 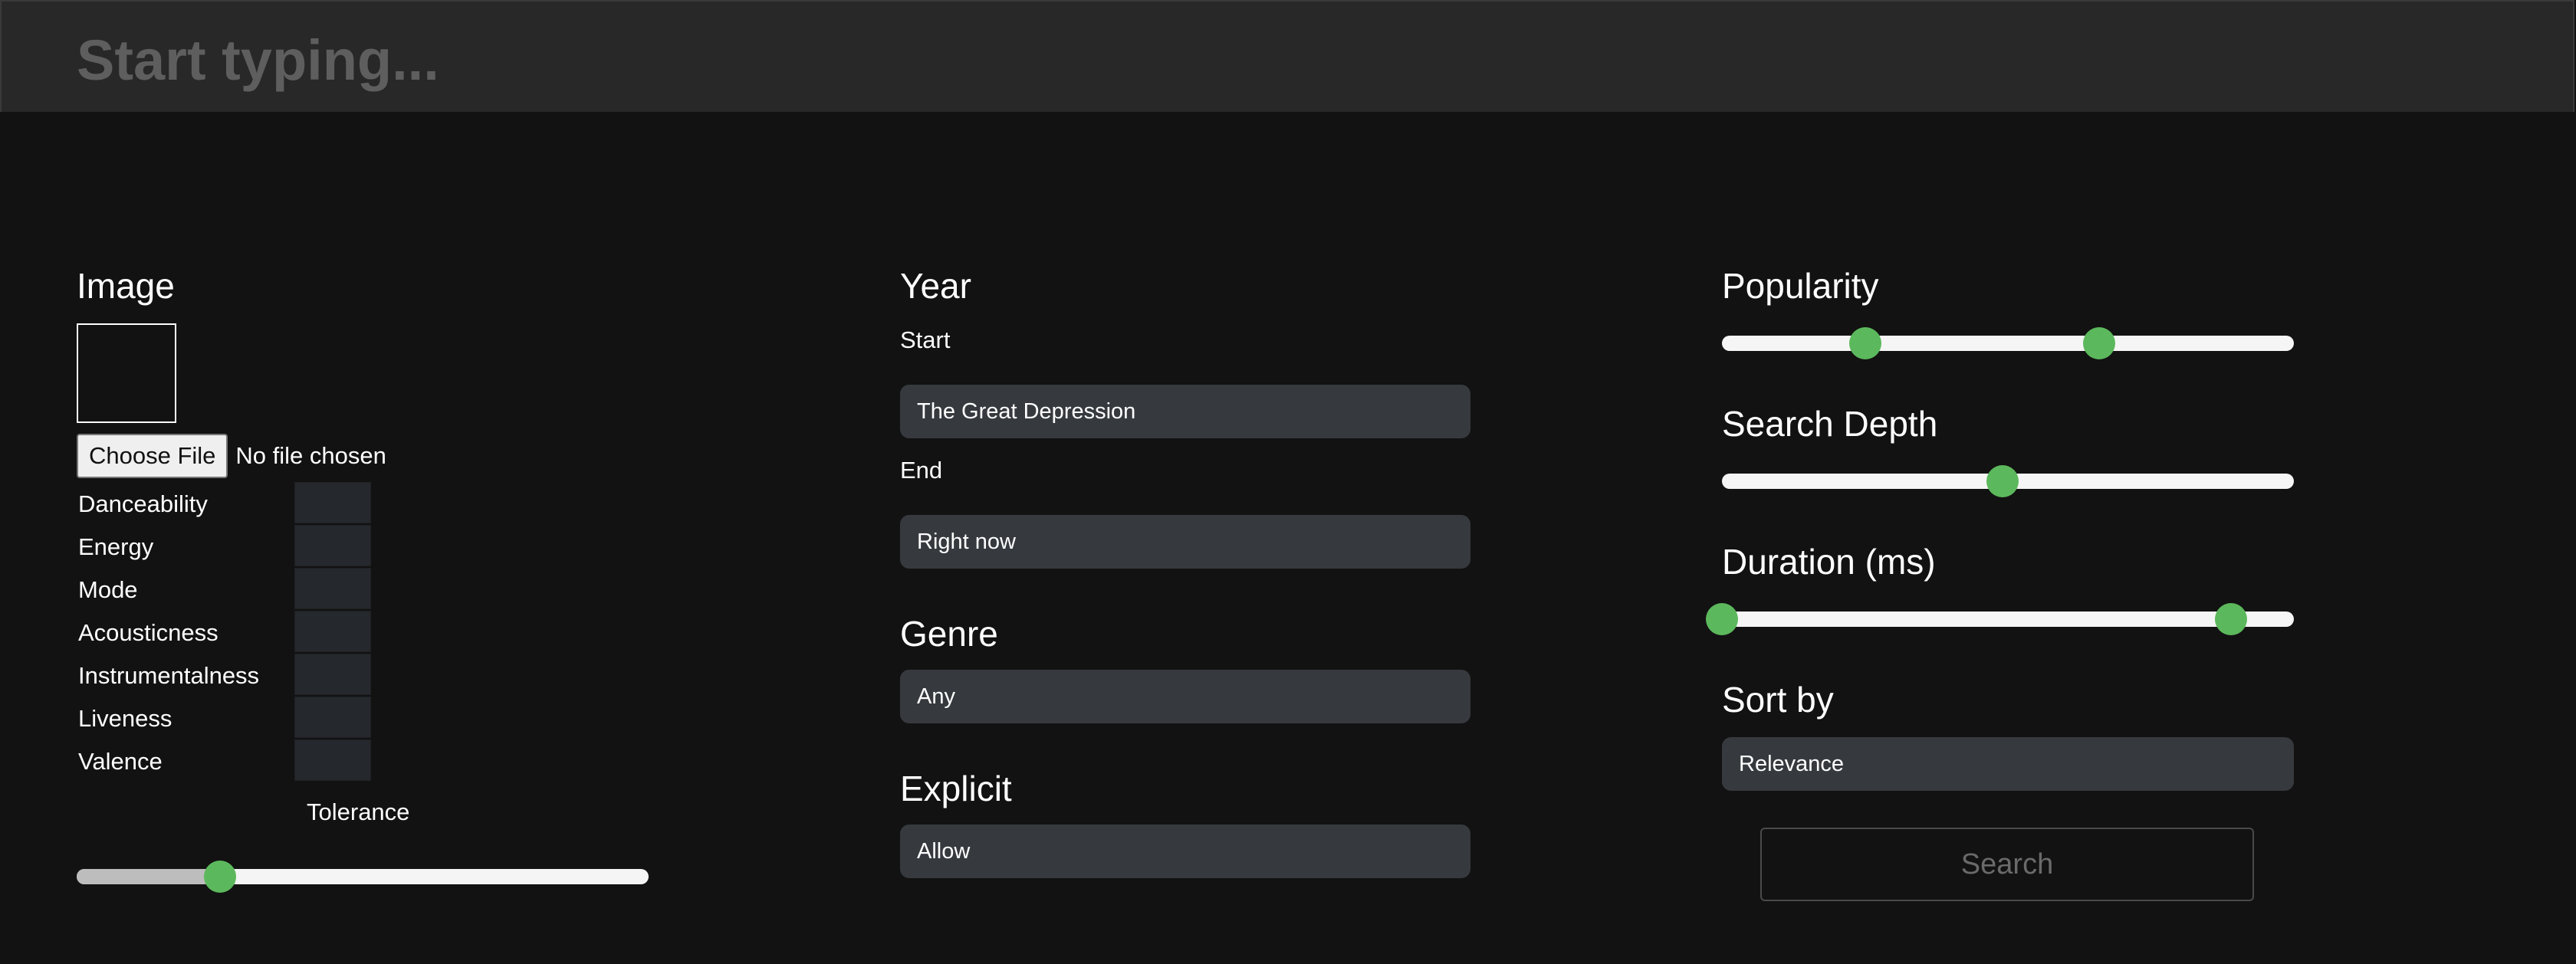 I want to click on feature-row-mode: Mode, so click(x=268, y=588).